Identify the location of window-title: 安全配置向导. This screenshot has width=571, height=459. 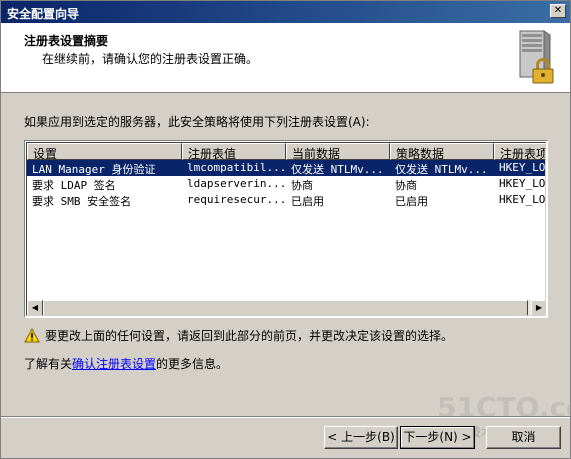
(43, 14).